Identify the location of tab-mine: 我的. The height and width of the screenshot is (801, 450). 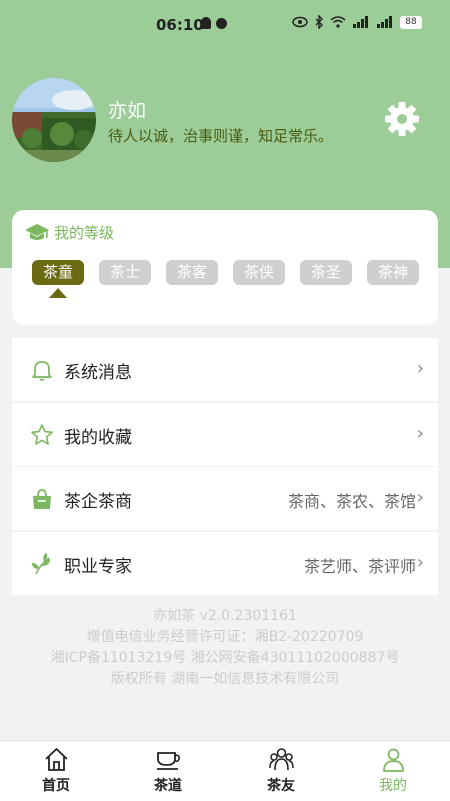
(393, 771).